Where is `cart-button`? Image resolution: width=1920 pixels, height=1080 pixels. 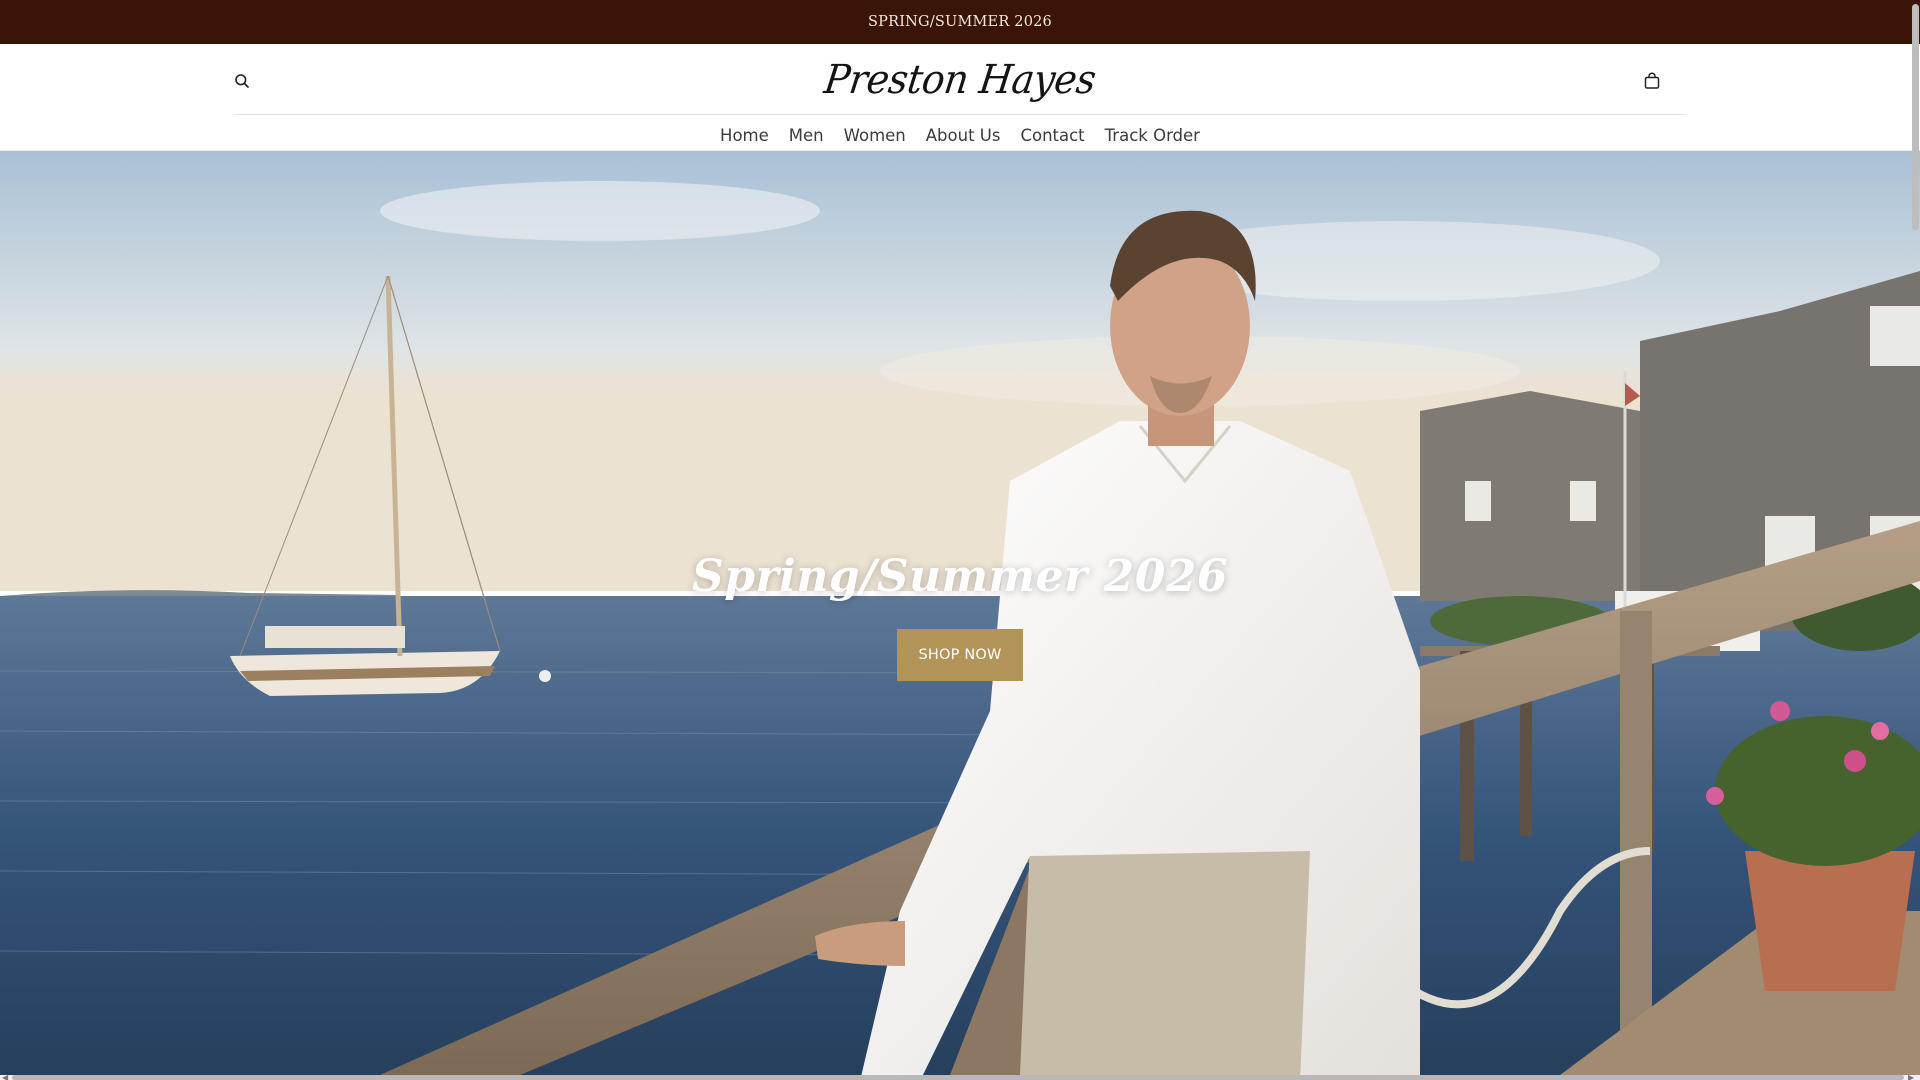 cart-button is located at coordinates (1652, 81).